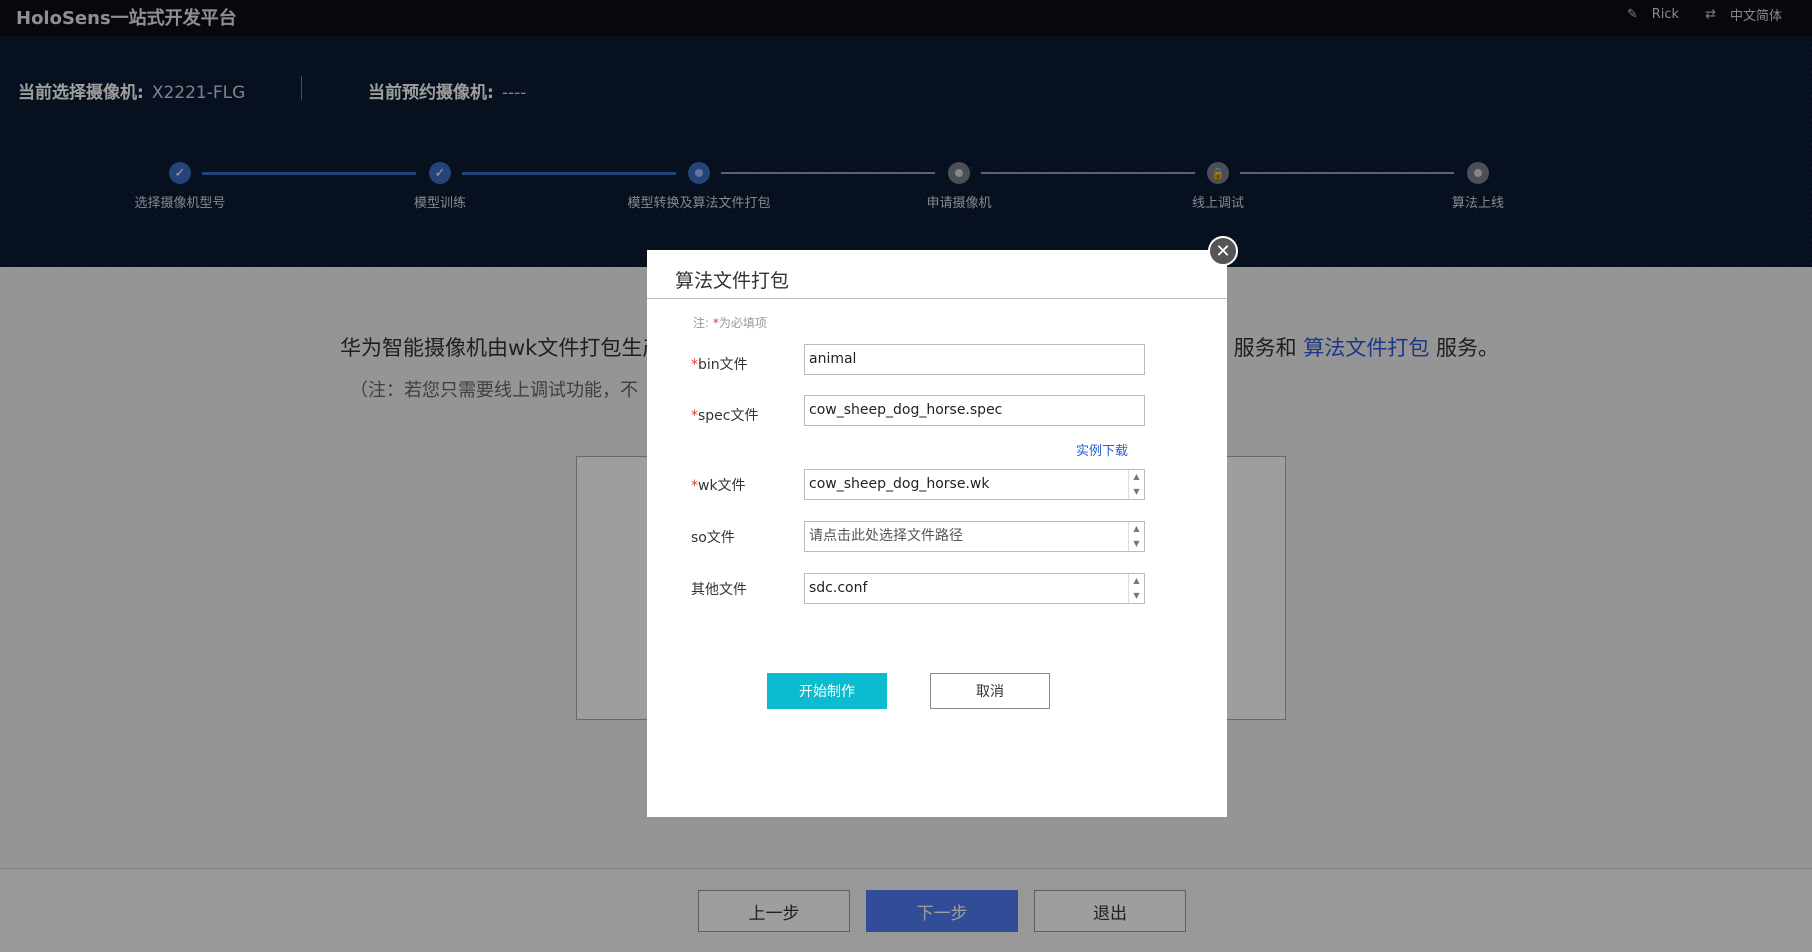 The width and height of the screenshot is (1812, 952). Describe the element at coordinates (974, 588) in the screenshot. I see `other-files-input: sdc.conf ▲ ▼` at that location.